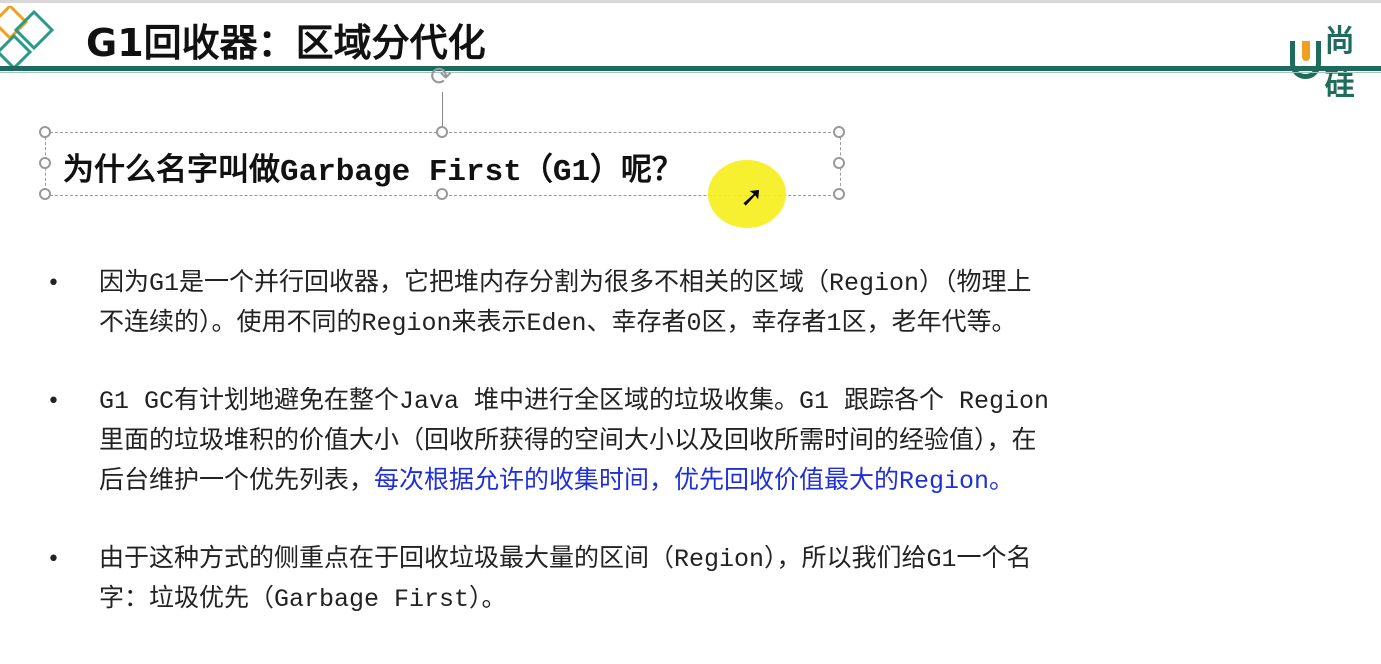 The height and width of the screenshot is (664, 1381). What do you see at coordinates (237, 481) in the screenshot?
I see `text-segment: 后台维护一个优先列表，` at bounding box center [237, 481].